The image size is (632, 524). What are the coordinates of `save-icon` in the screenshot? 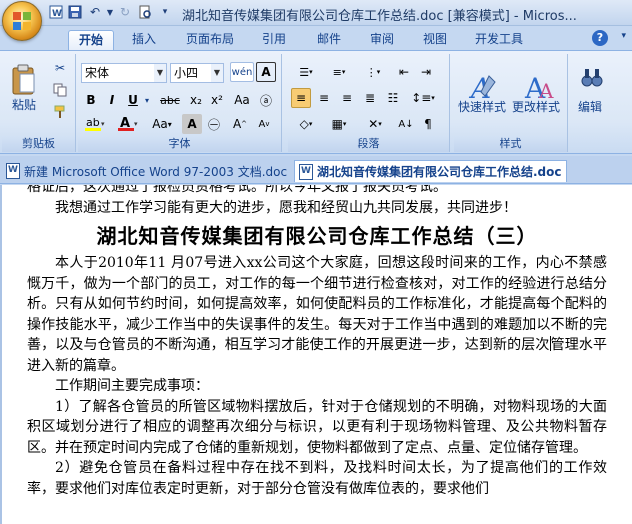 It's located at (75, 12).